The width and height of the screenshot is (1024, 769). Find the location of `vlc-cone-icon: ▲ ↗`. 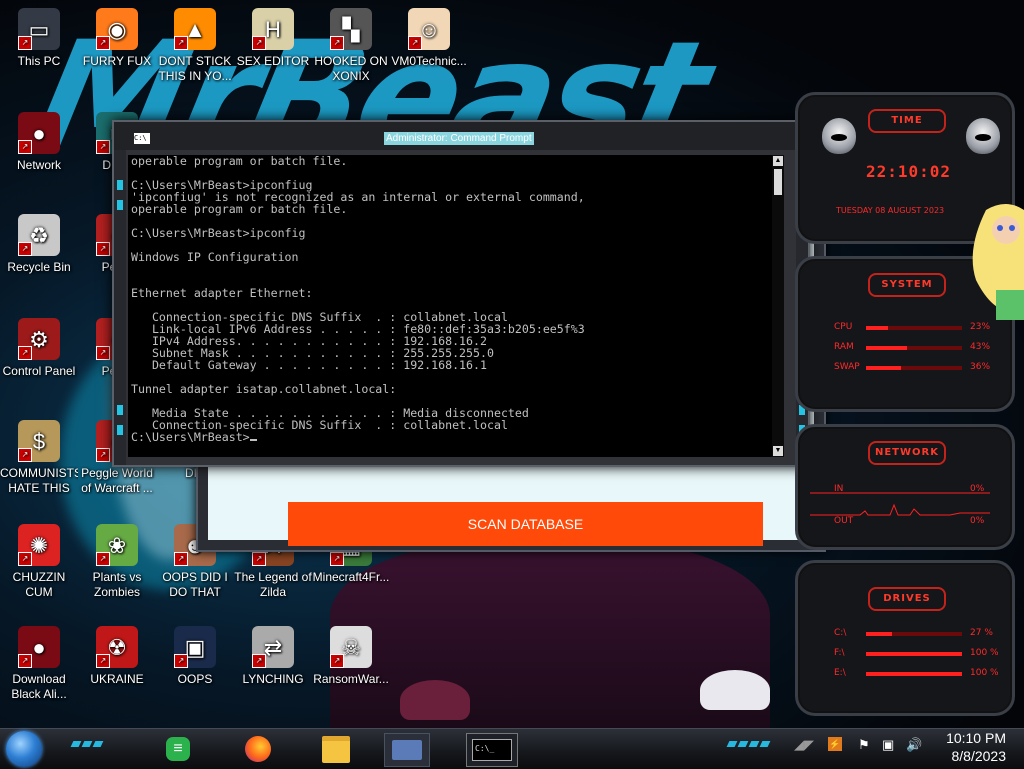

vlc-cone-icon: ▲ ↗ is located at coordinates (195, 29).